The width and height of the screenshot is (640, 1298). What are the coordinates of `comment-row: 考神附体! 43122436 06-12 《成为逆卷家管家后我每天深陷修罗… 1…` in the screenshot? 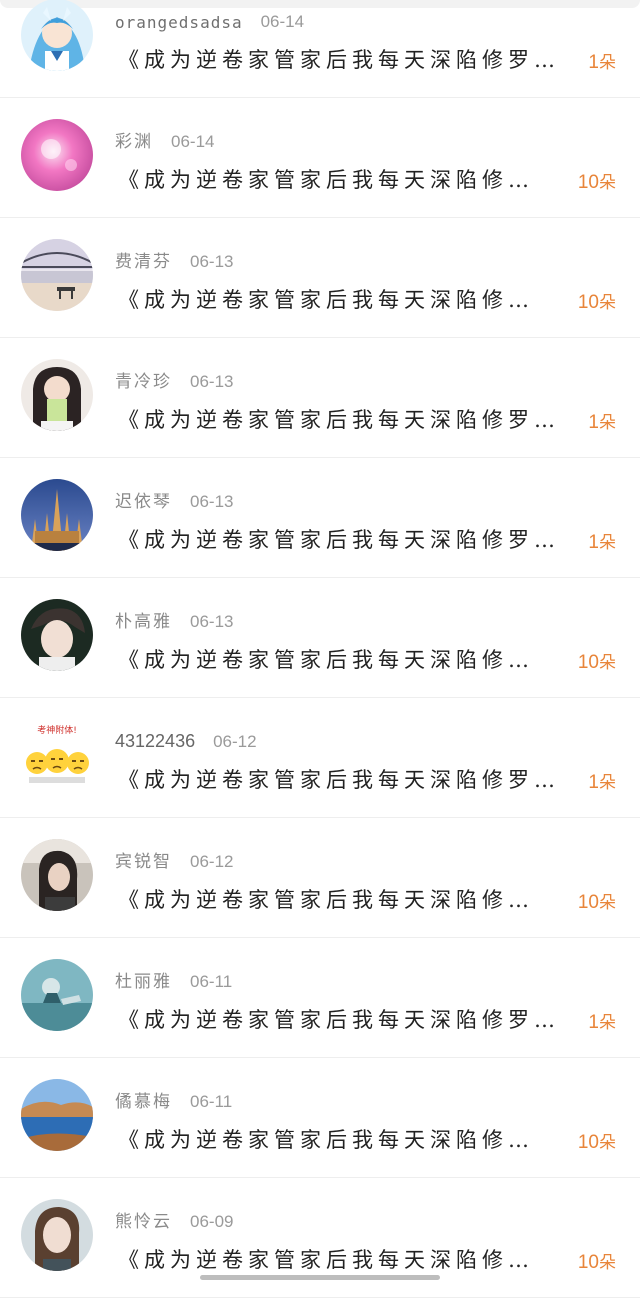 It's located at (320, 758).